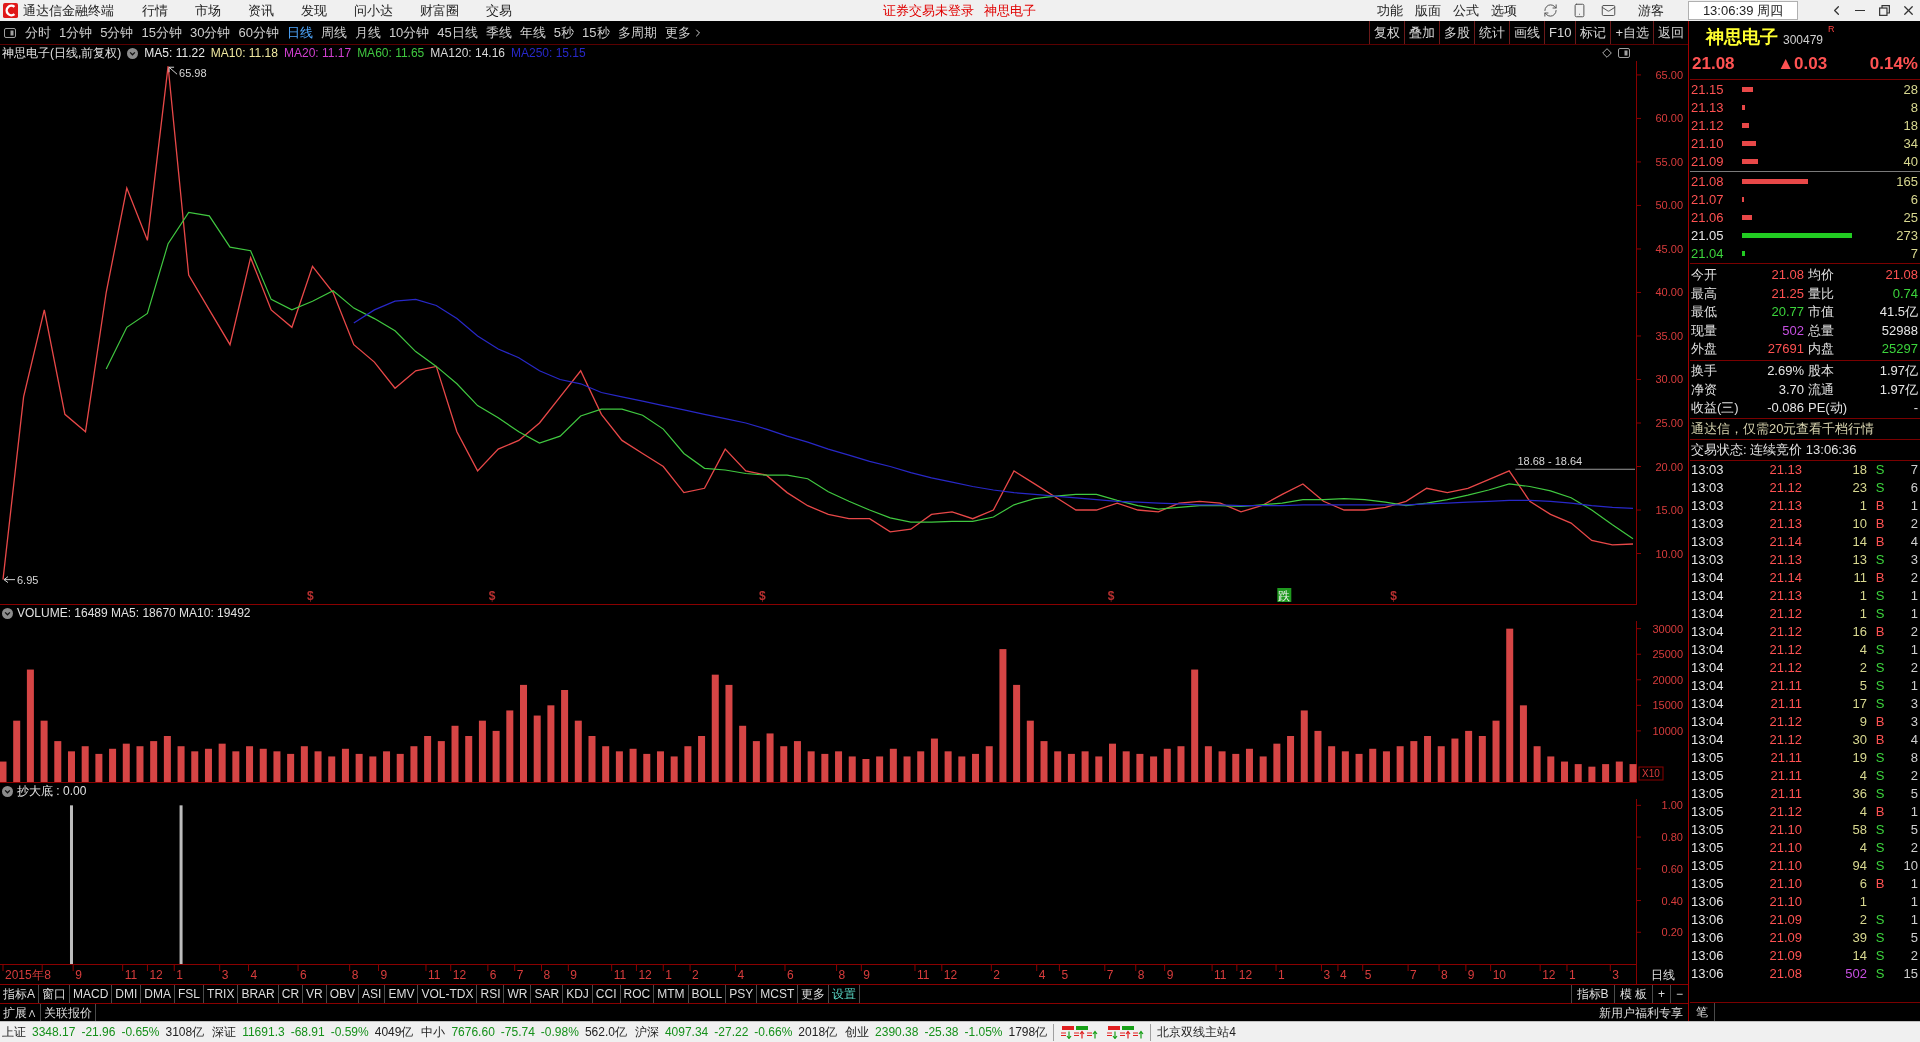 Image resolution: width=1920 pixels, height=1042 pixels. What do you see at coordinates (1914, 920) in the screenshot?
I see `trade-count: 1` at bounding box center [1914, 920].